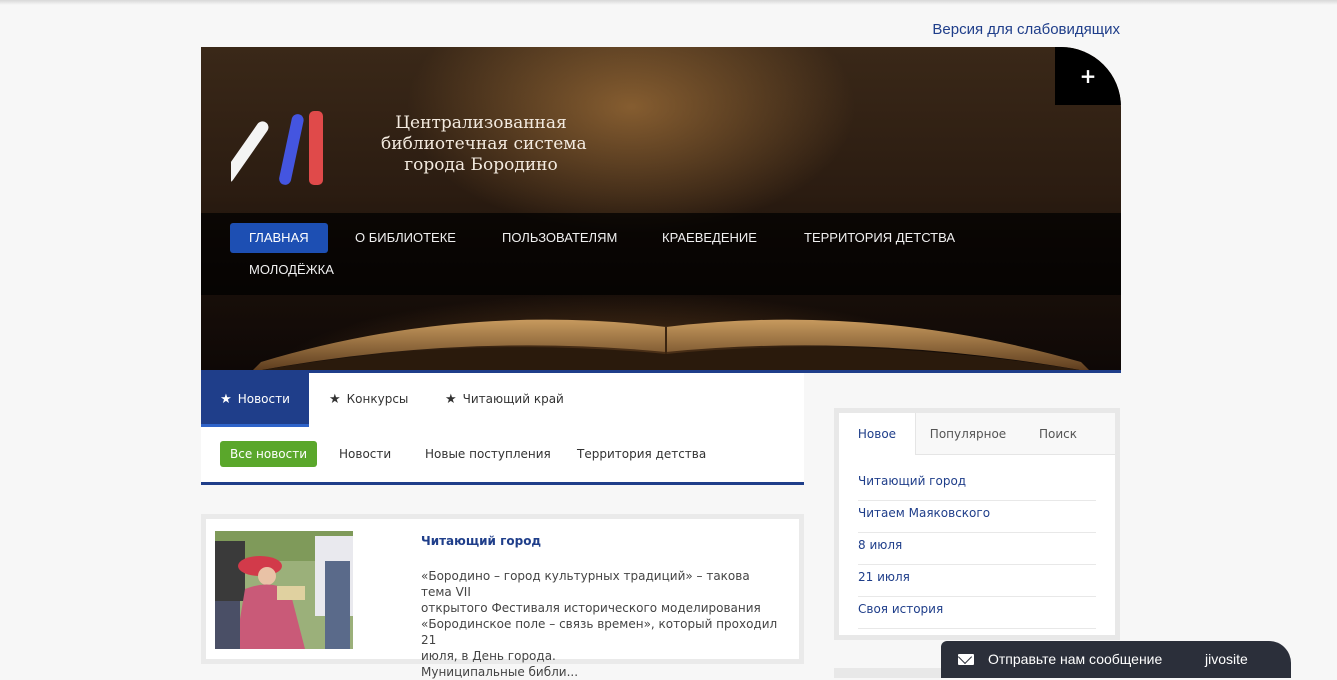  What do you see at coordinates (1026, 29) in the screenshot?
I see `accessibility-version-link: Версия для слабовидящих` at bounding box center [1026, 29].